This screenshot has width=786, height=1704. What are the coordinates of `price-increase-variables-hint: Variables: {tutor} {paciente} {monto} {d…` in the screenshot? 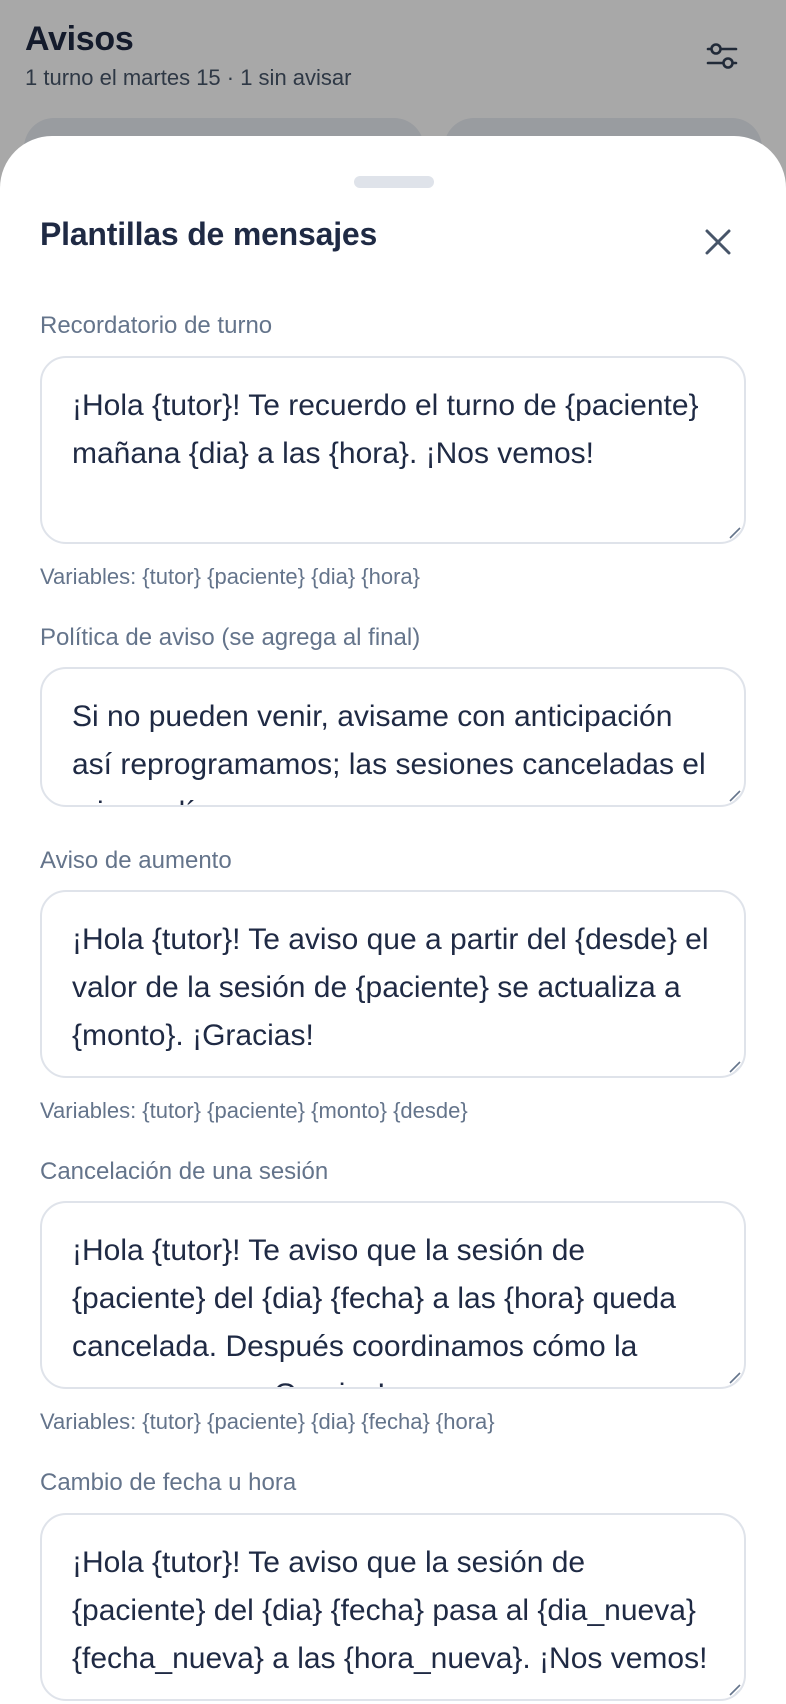 It's located at (254, 1110).